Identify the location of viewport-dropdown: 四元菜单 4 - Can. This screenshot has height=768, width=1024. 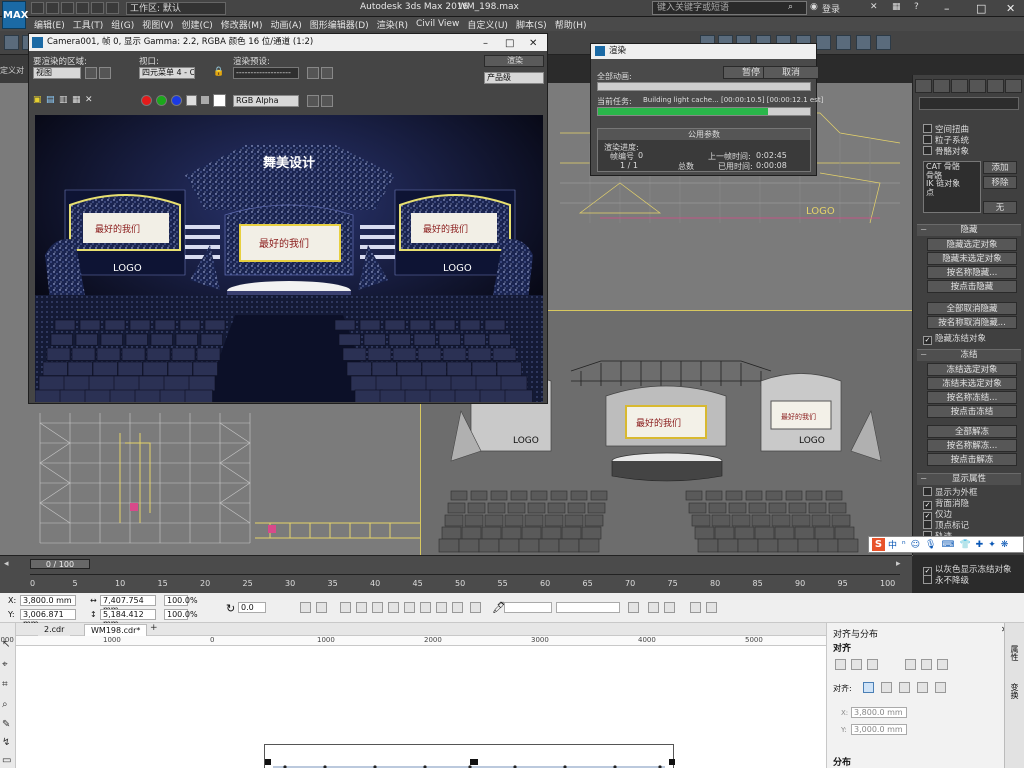
(167, 73).